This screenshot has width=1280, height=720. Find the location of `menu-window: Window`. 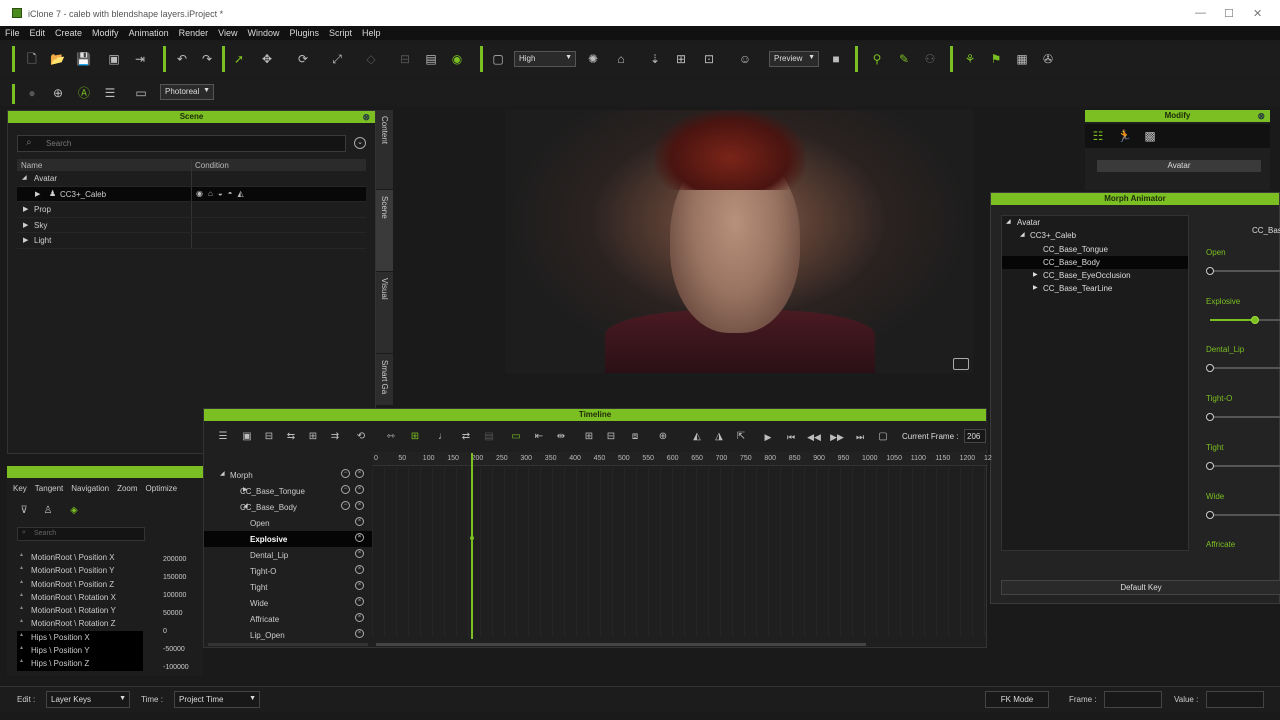

menu-window: Window is located at coordinates (263, 32).